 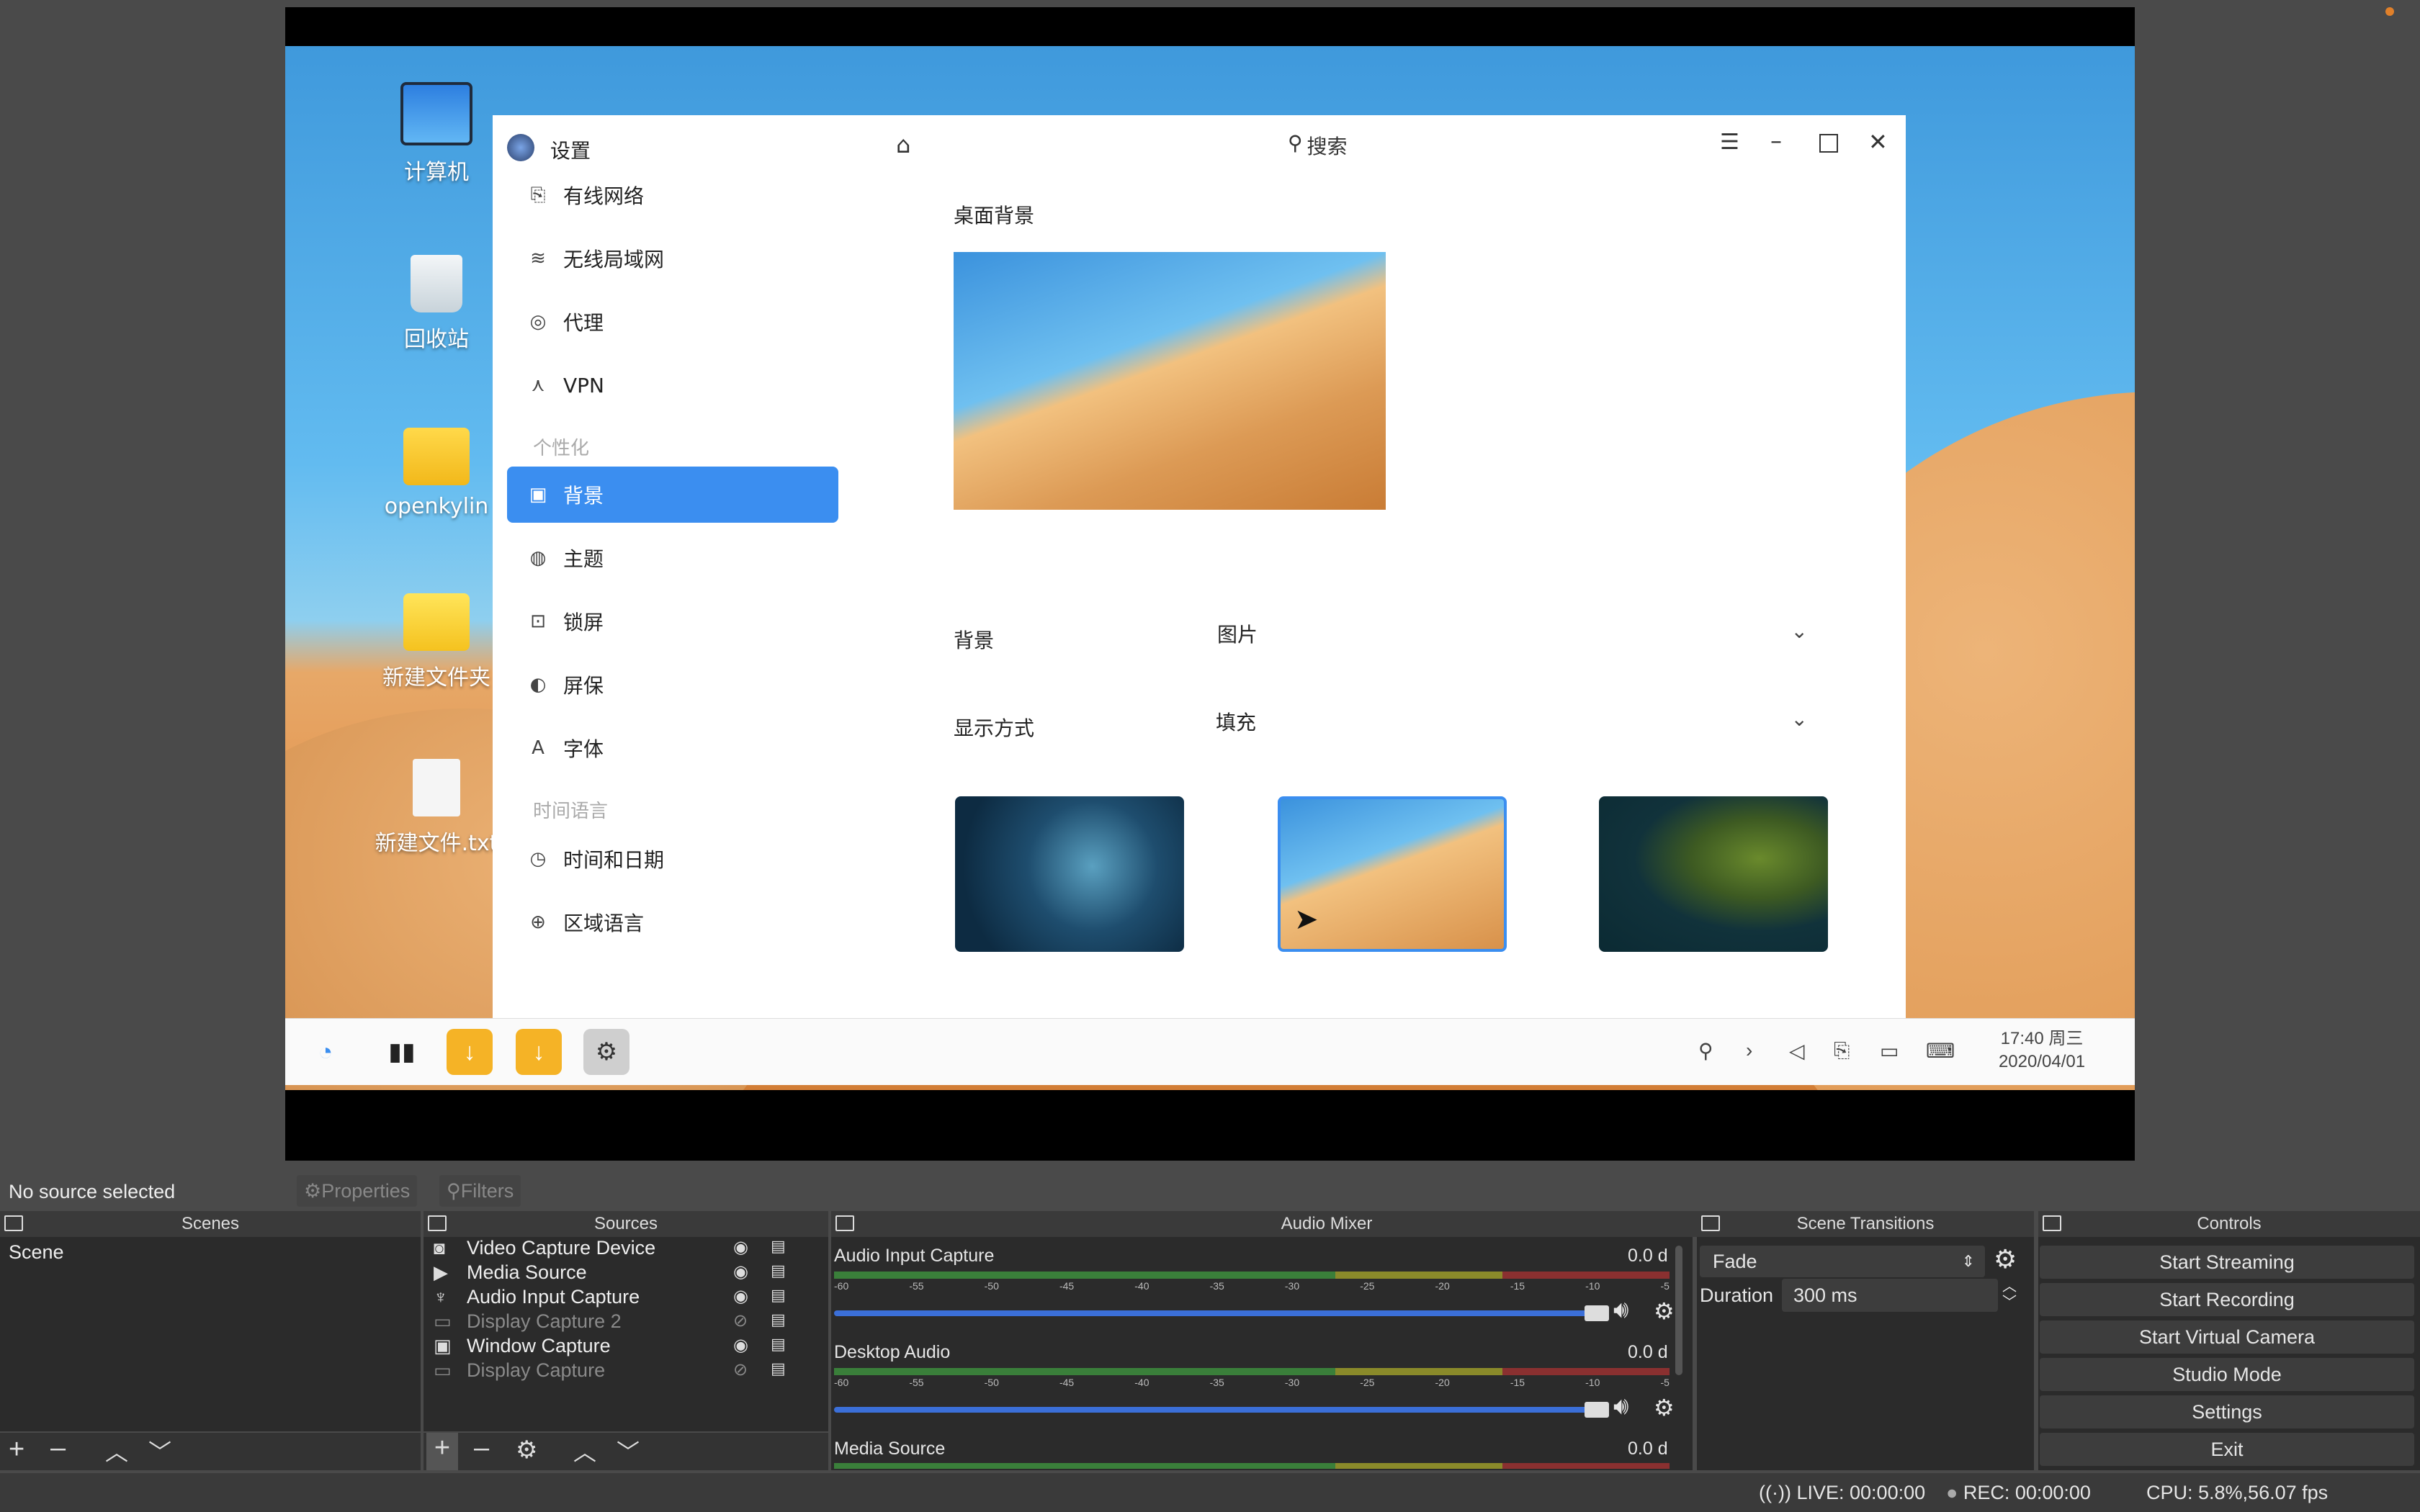 What do you see at coordinates (2042, 1050) in the screenshot?
I see `clock: 17:40 周三 2020/04/01` at bounding box center [2042, 1050].